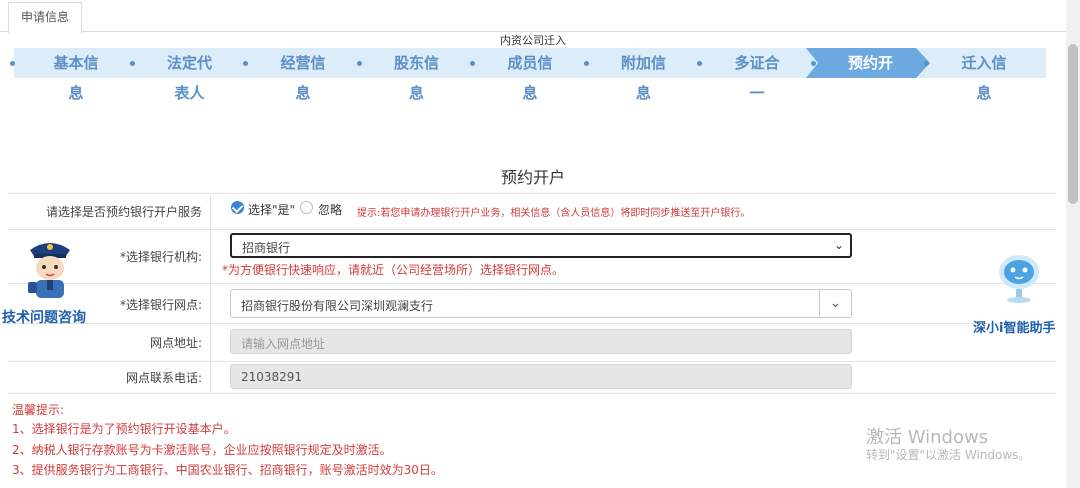 This screenshot has height=488, width=1080. I want to click on tab-application-info: 申请信息, so click(45, 17).